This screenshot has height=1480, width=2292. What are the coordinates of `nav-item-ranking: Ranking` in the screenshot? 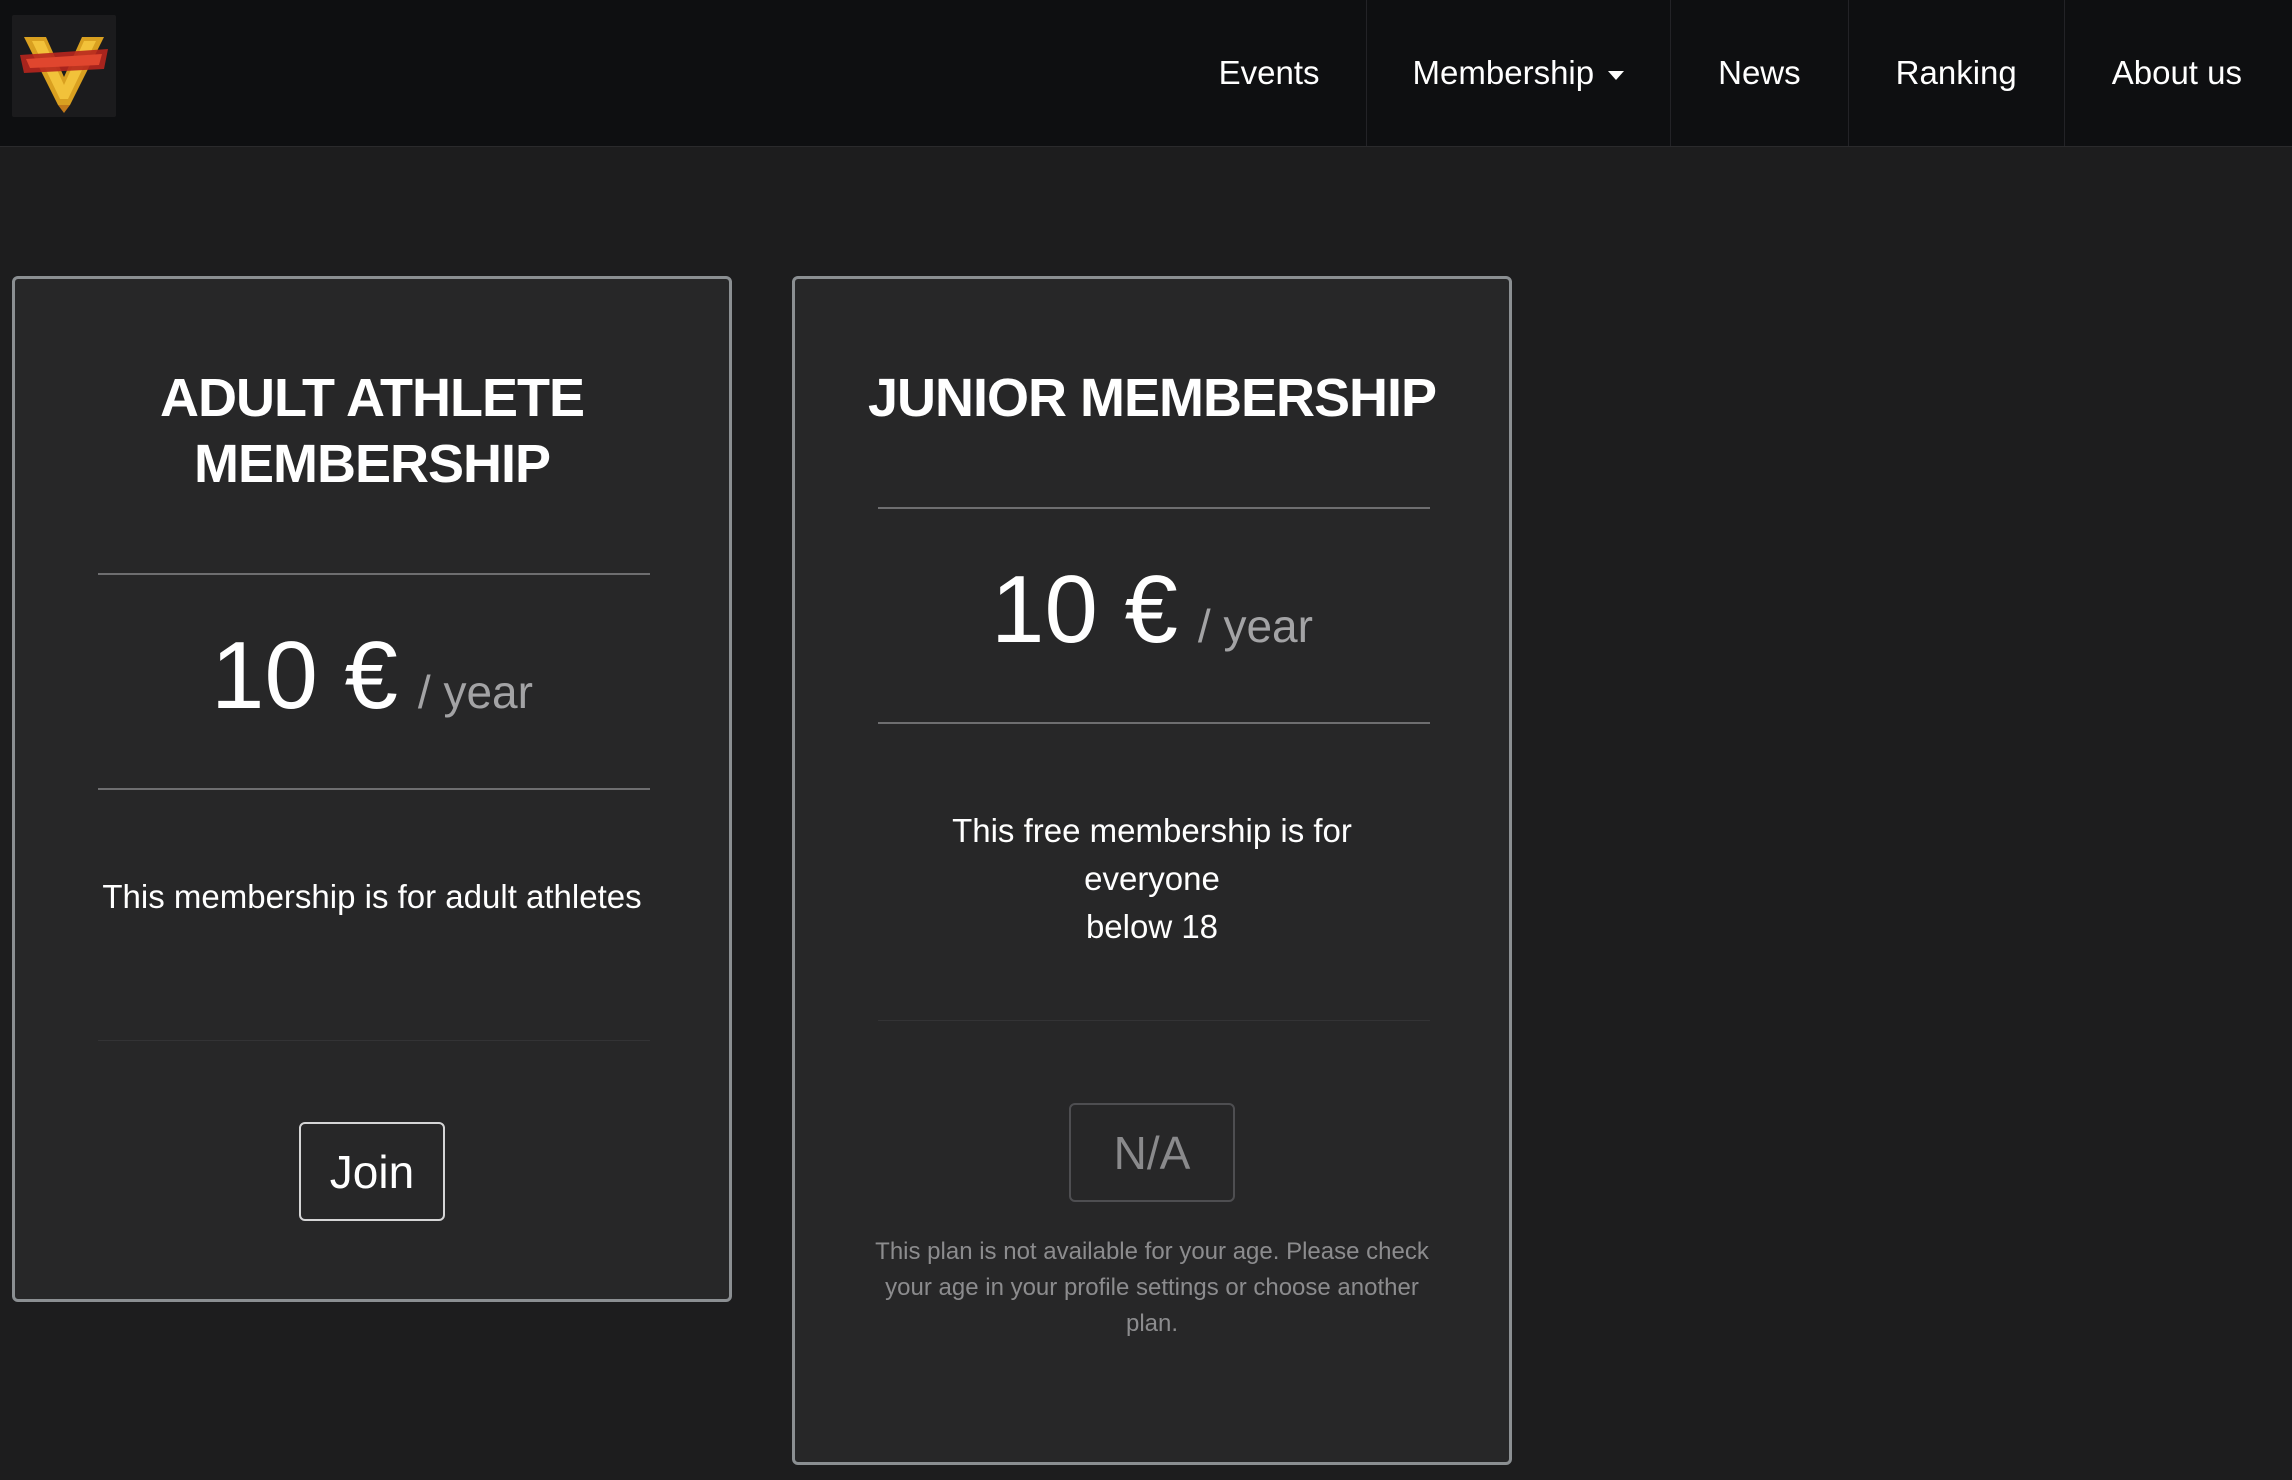 It's located at (1955, 73).